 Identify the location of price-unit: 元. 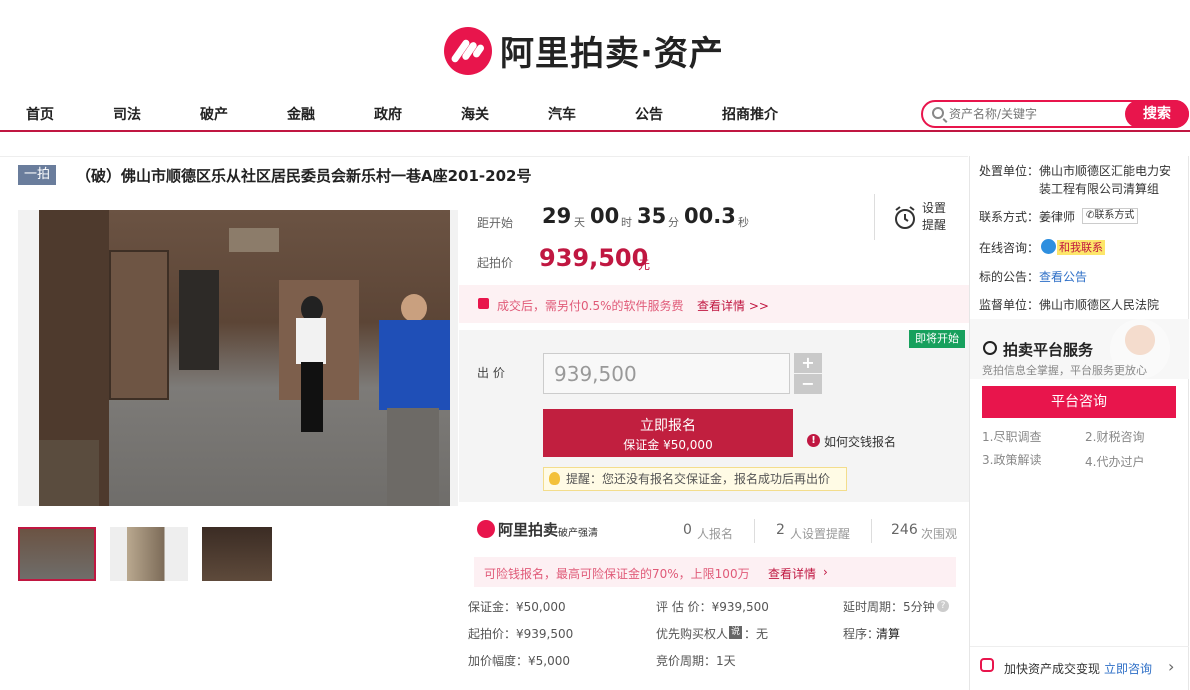
(644, 265).